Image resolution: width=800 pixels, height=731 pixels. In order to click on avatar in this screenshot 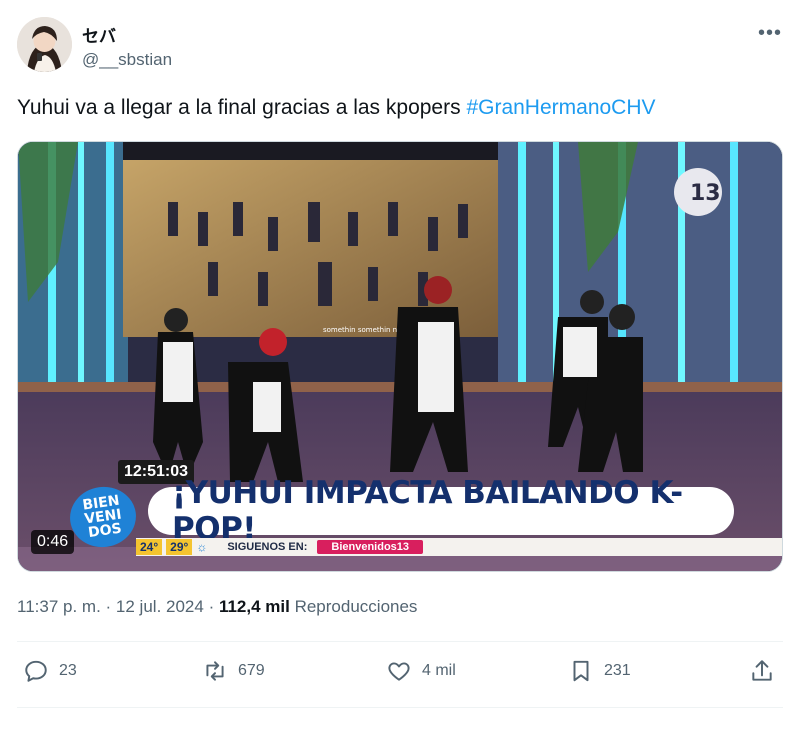, I will do `click(44, 44)`.